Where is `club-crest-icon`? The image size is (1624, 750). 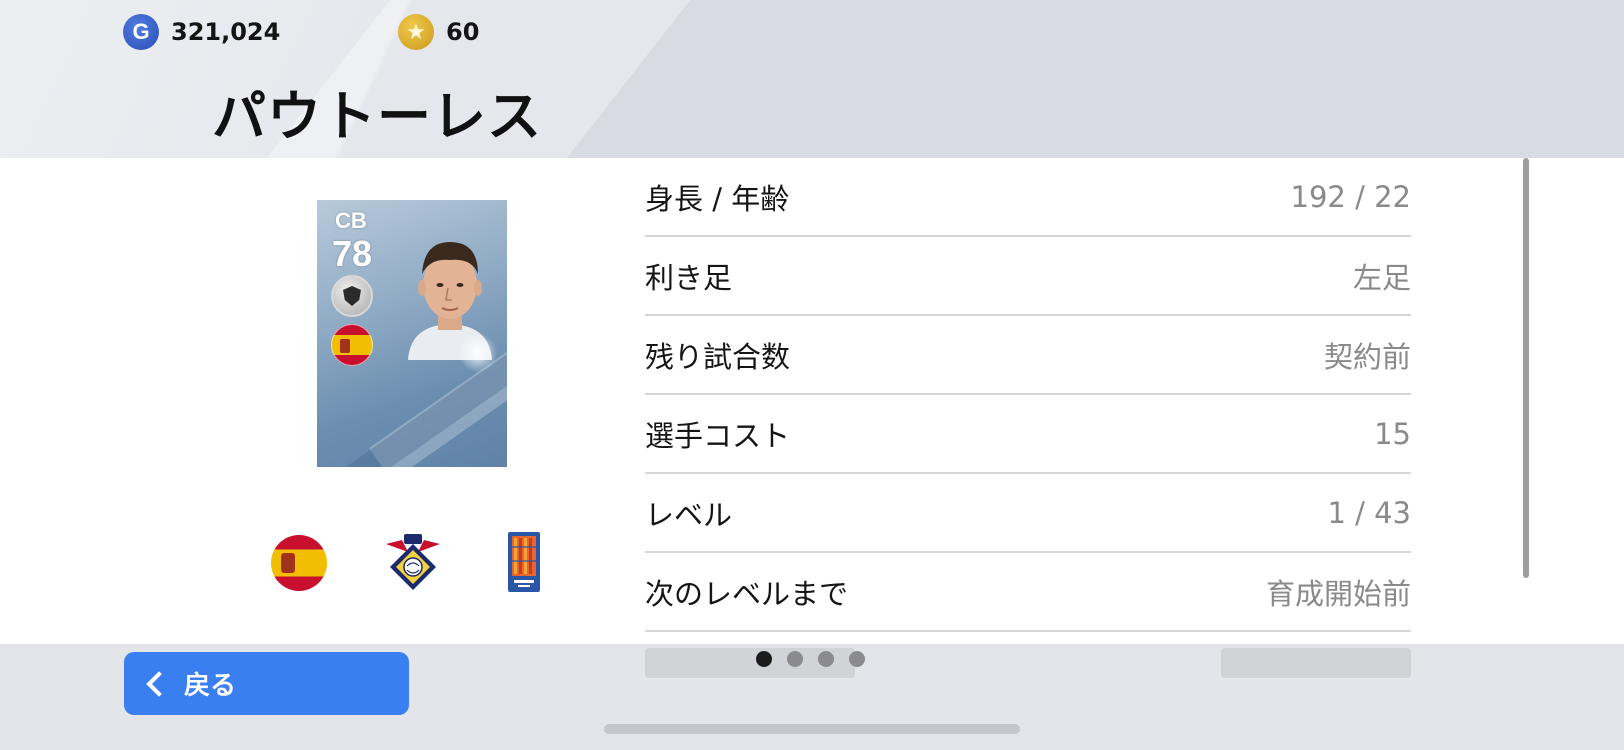
club-crest-icon is located at coordinates (413, 562).